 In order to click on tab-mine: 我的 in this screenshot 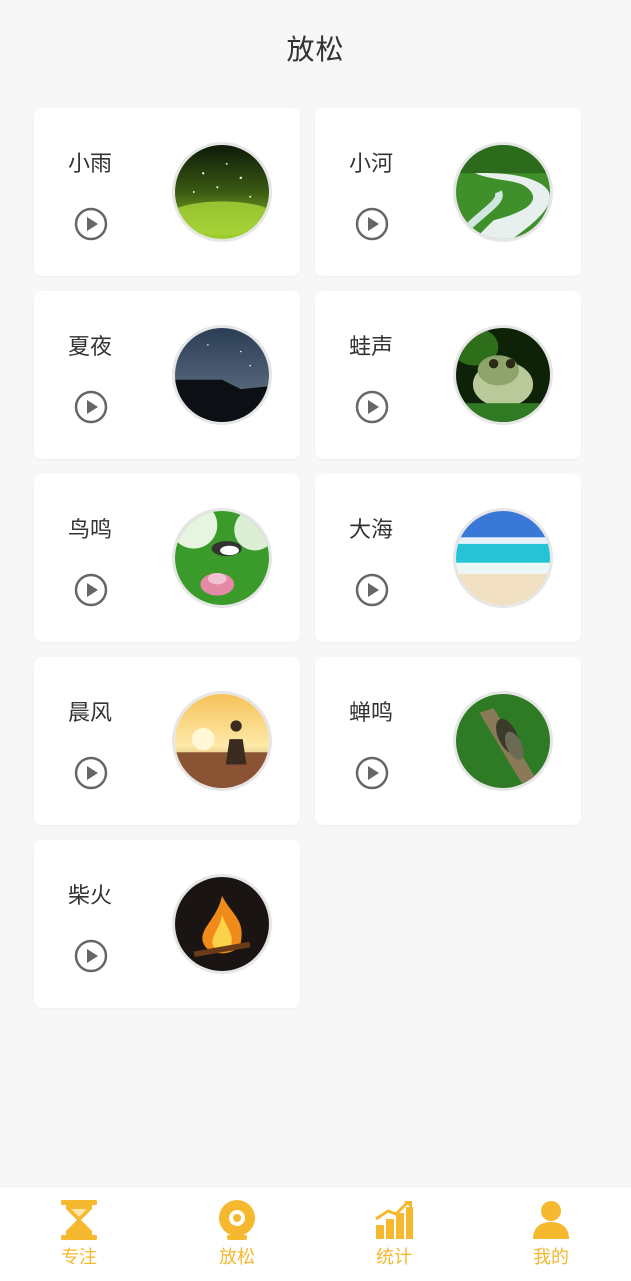, I will do `click(551, 1234)`.